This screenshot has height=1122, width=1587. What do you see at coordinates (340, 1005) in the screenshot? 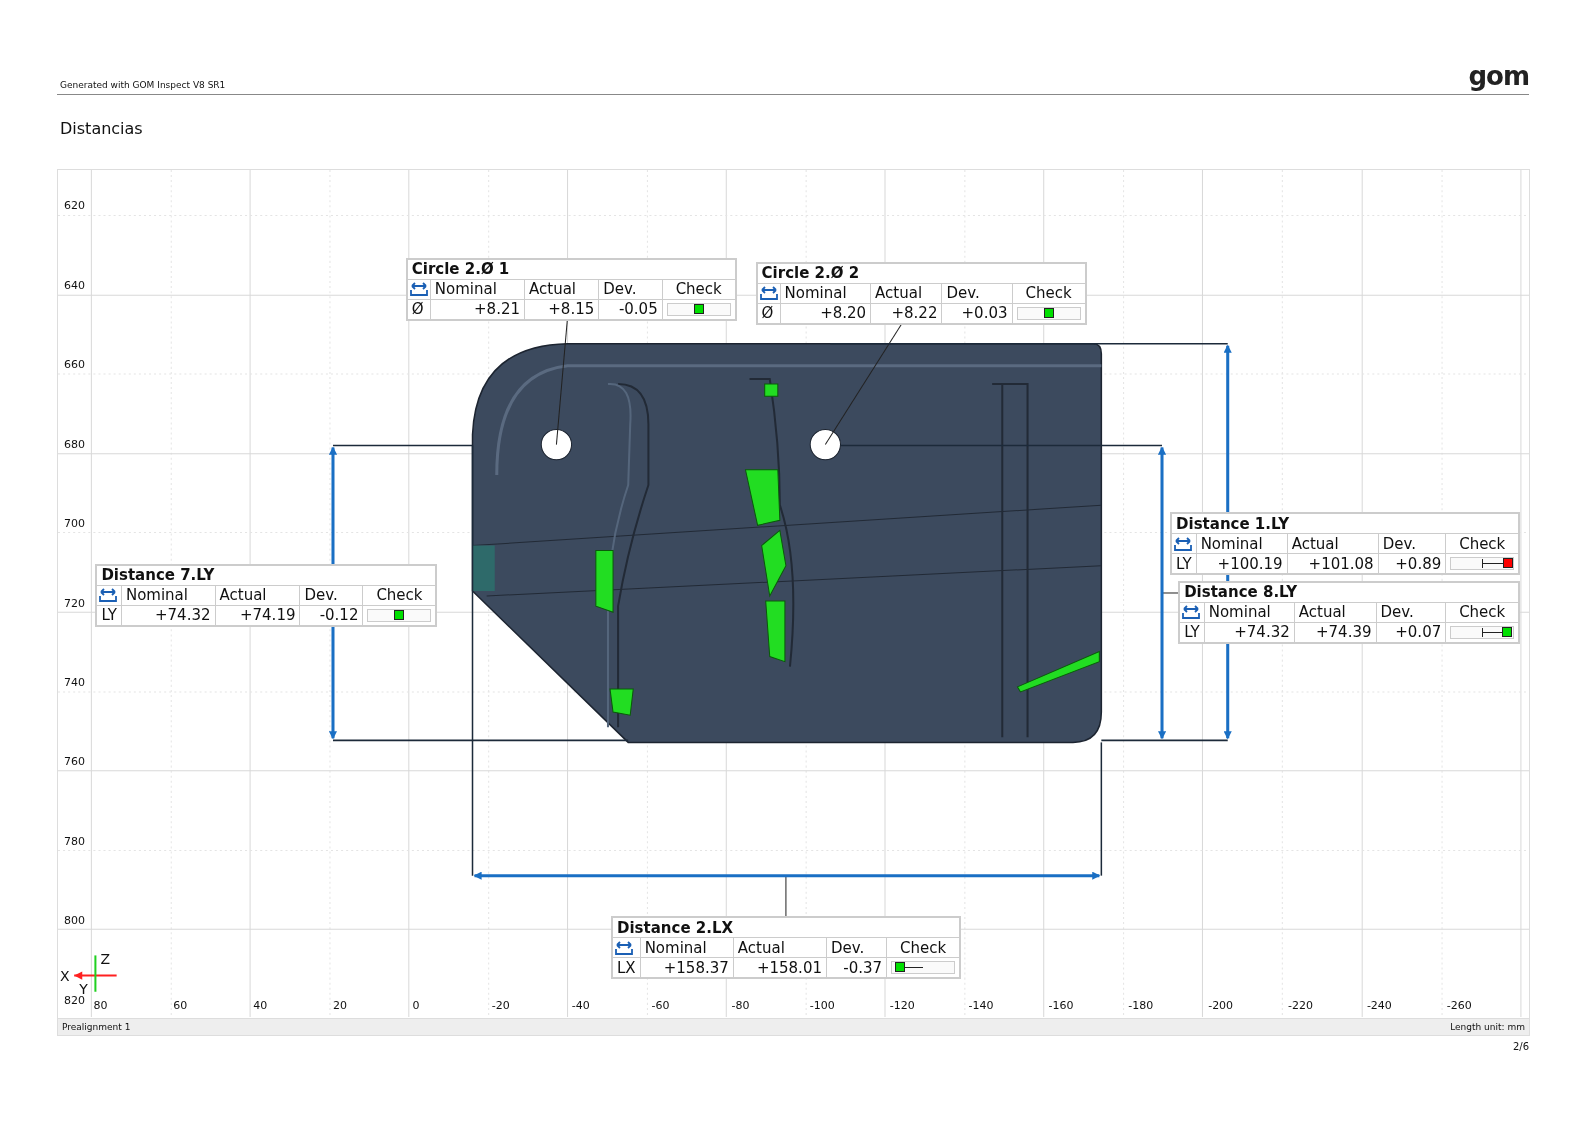
I see `x-axis-tick-label: 20` at bounding box center [340, 1005].